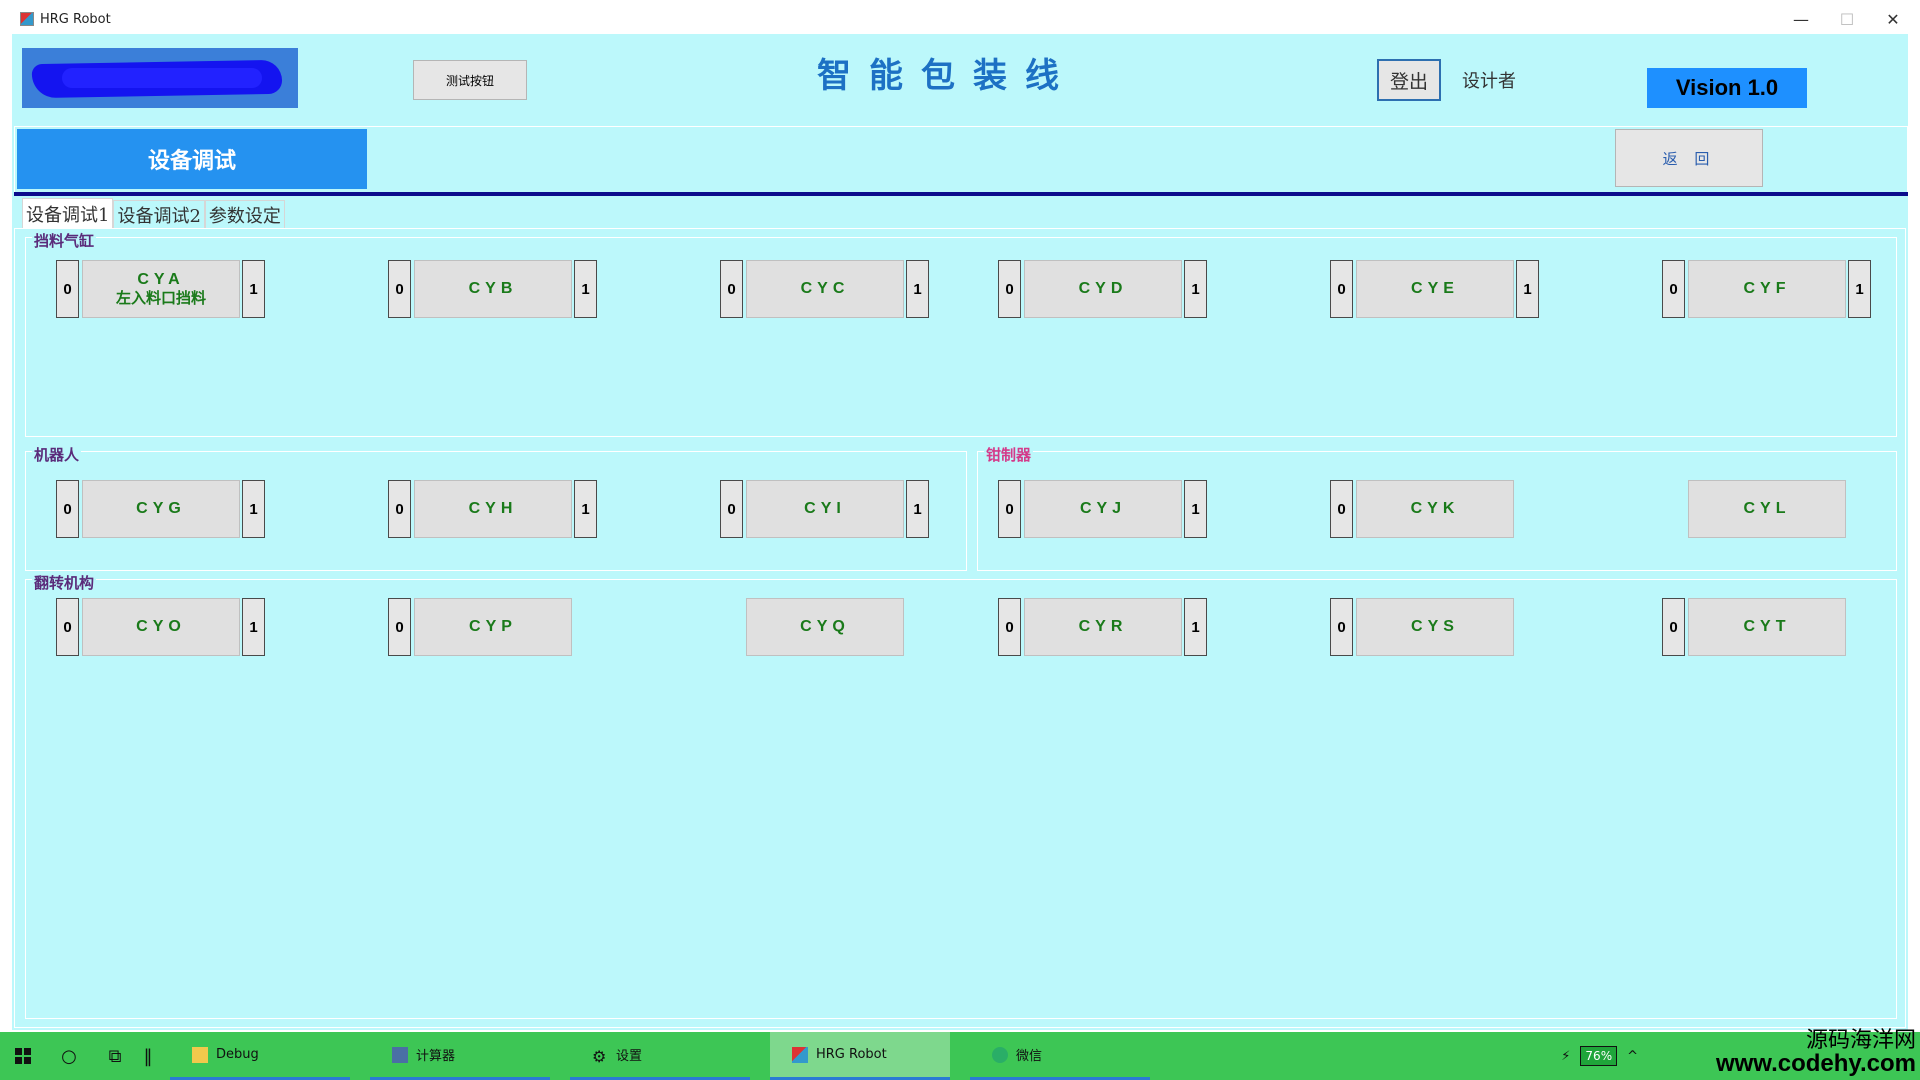 The width and height of the screenshot is (1920, 1080). What do you see at coordinates (1009, 454) in the screenshot?
I see `group-title: 钳制器` at bounding box center [1009, 454].